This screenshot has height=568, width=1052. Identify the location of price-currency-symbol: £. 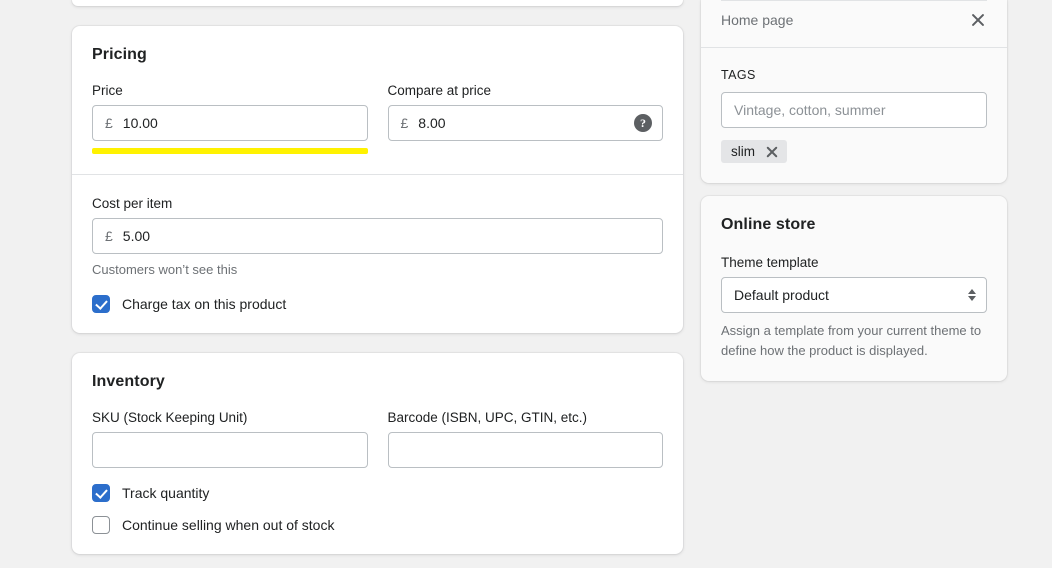
(109, 123).